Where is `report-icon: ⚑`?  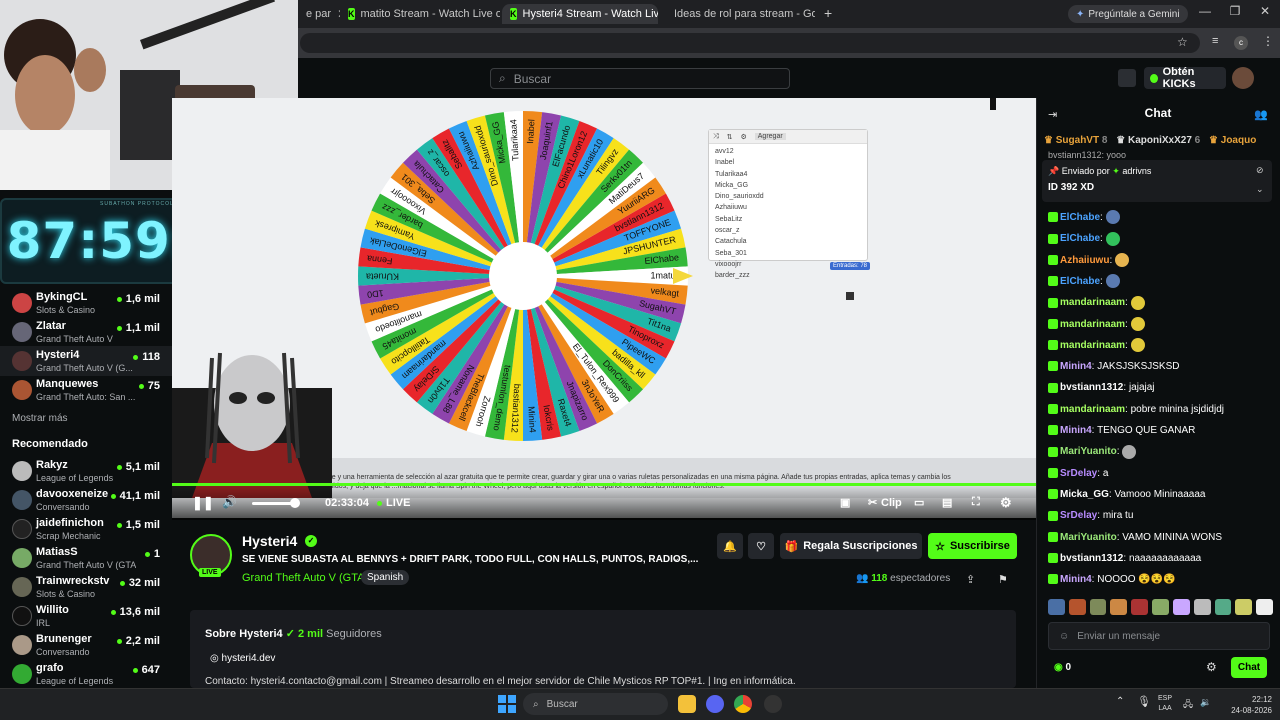
report-icon: ⚑ is located at coordinates (1003, 579).